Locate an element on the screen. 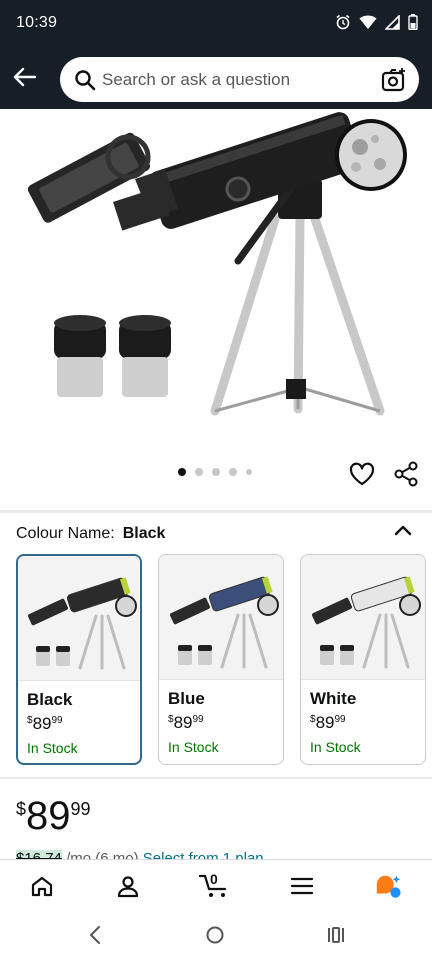  nav-account is located at coordinates (128, 886).